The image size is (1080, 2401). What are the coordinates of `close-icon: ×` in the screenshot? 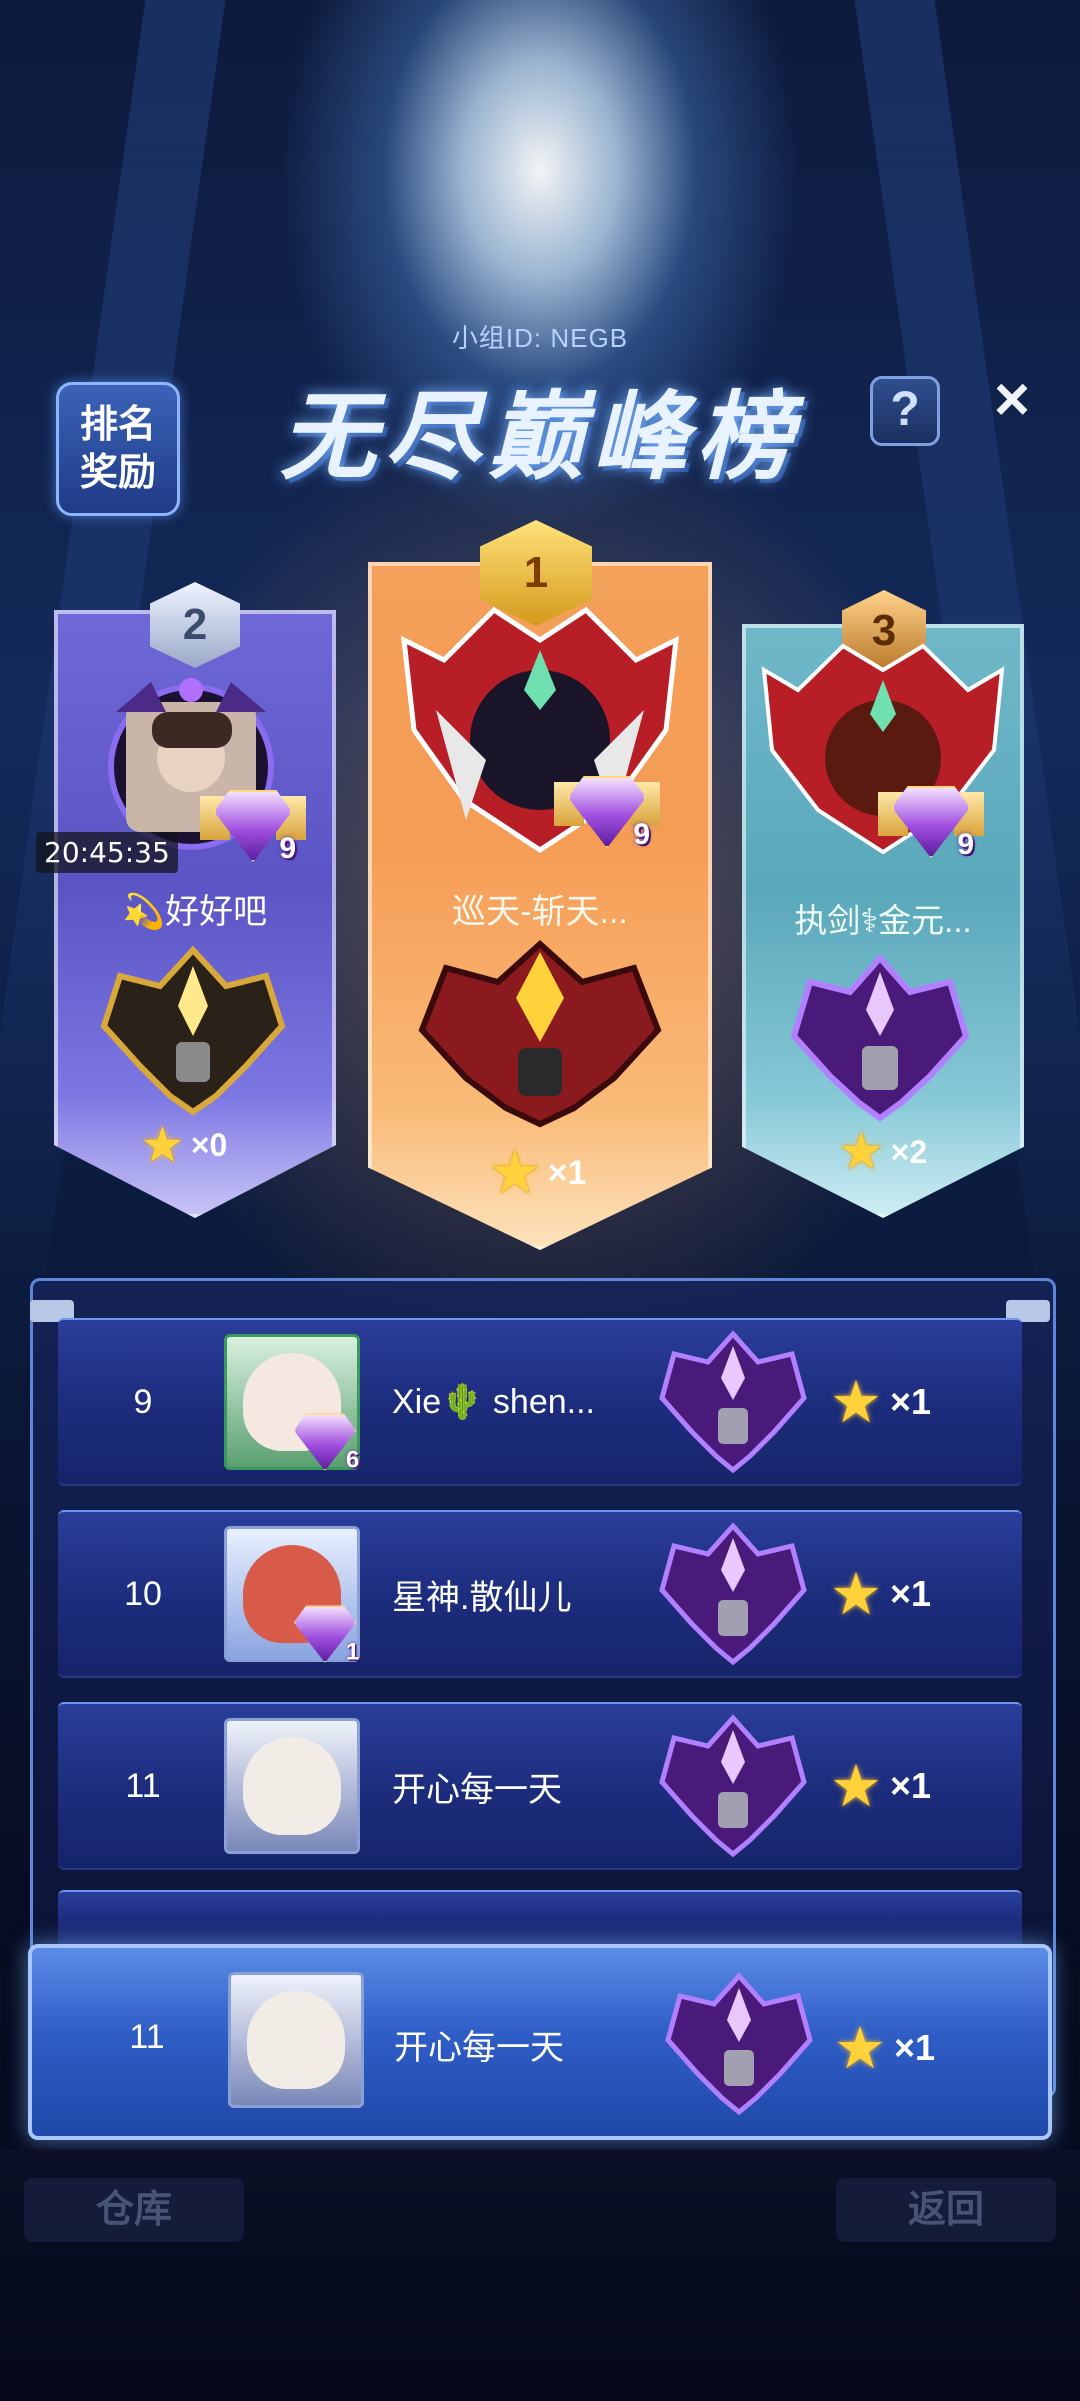 It's located at (1012, 400).